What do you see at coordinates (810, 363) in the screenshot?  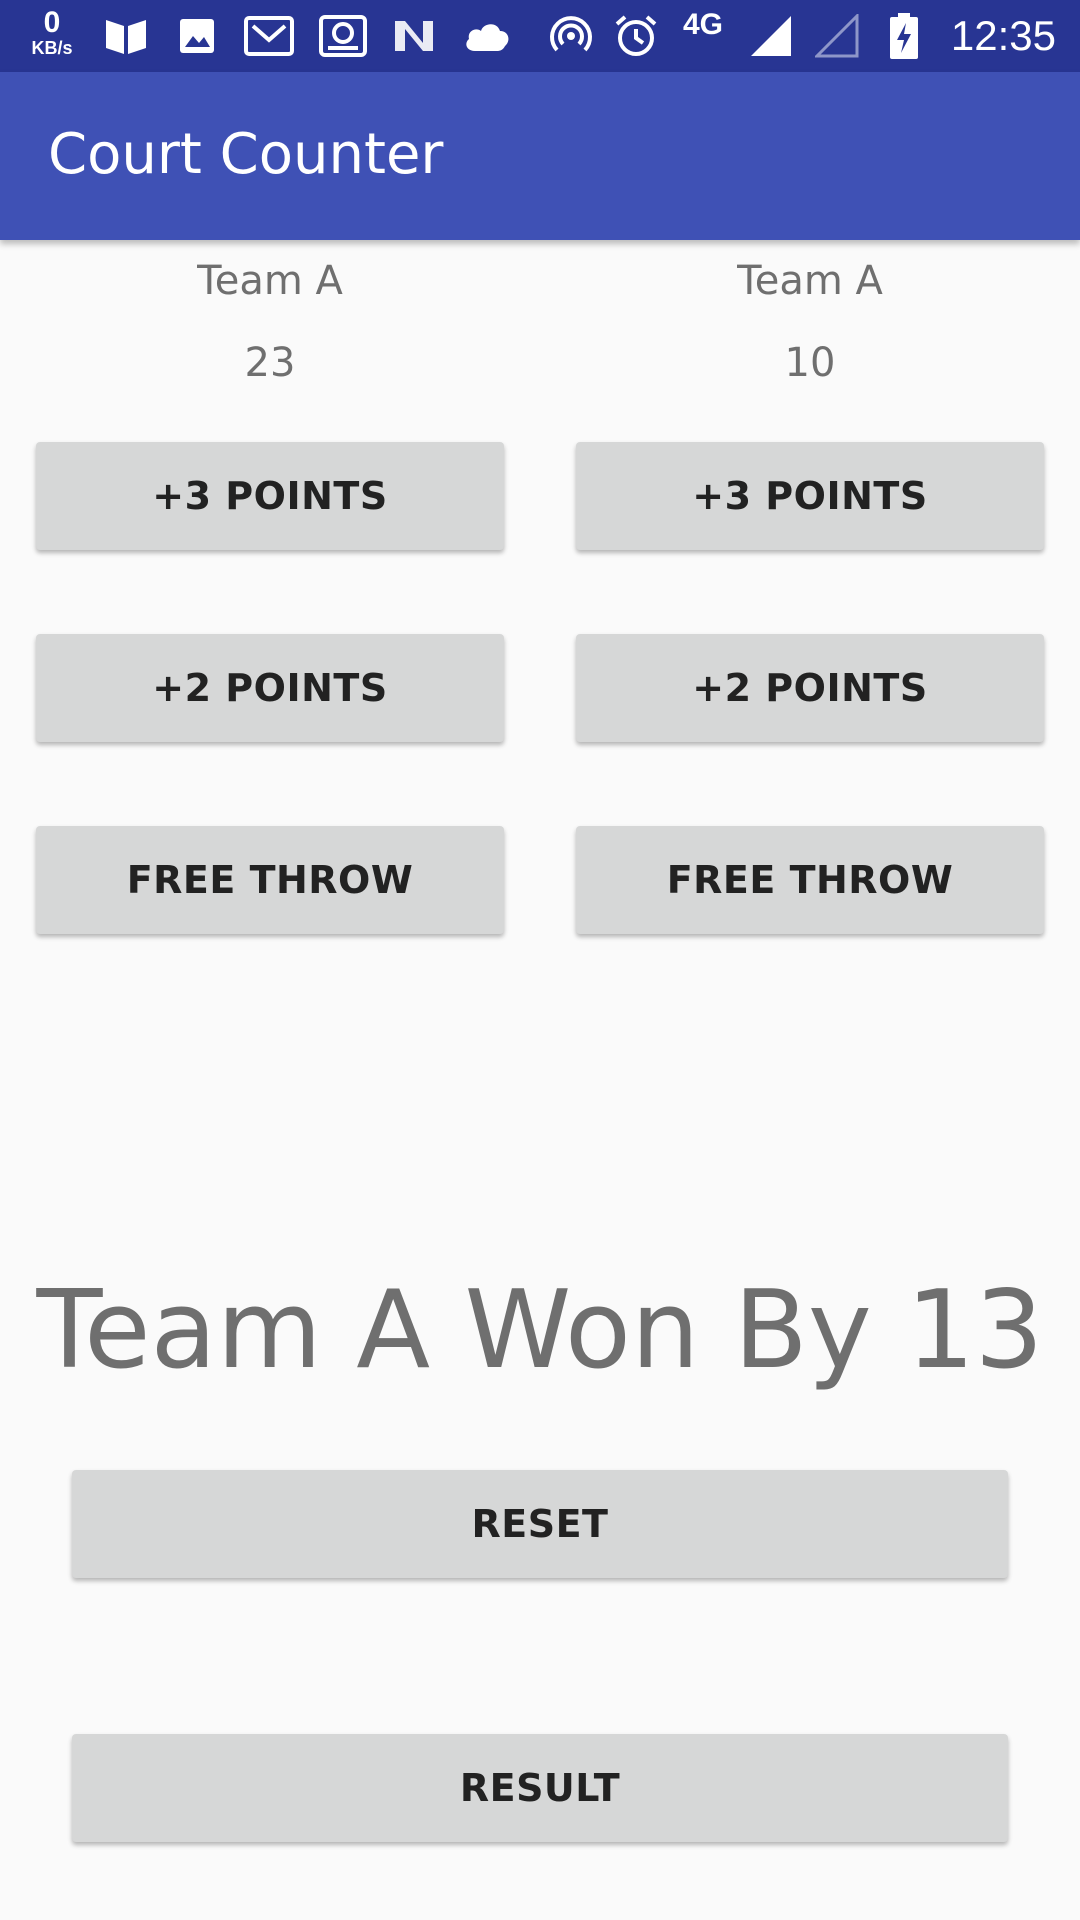 I see `team-right-score: 10` at bounding box center [810, 363].